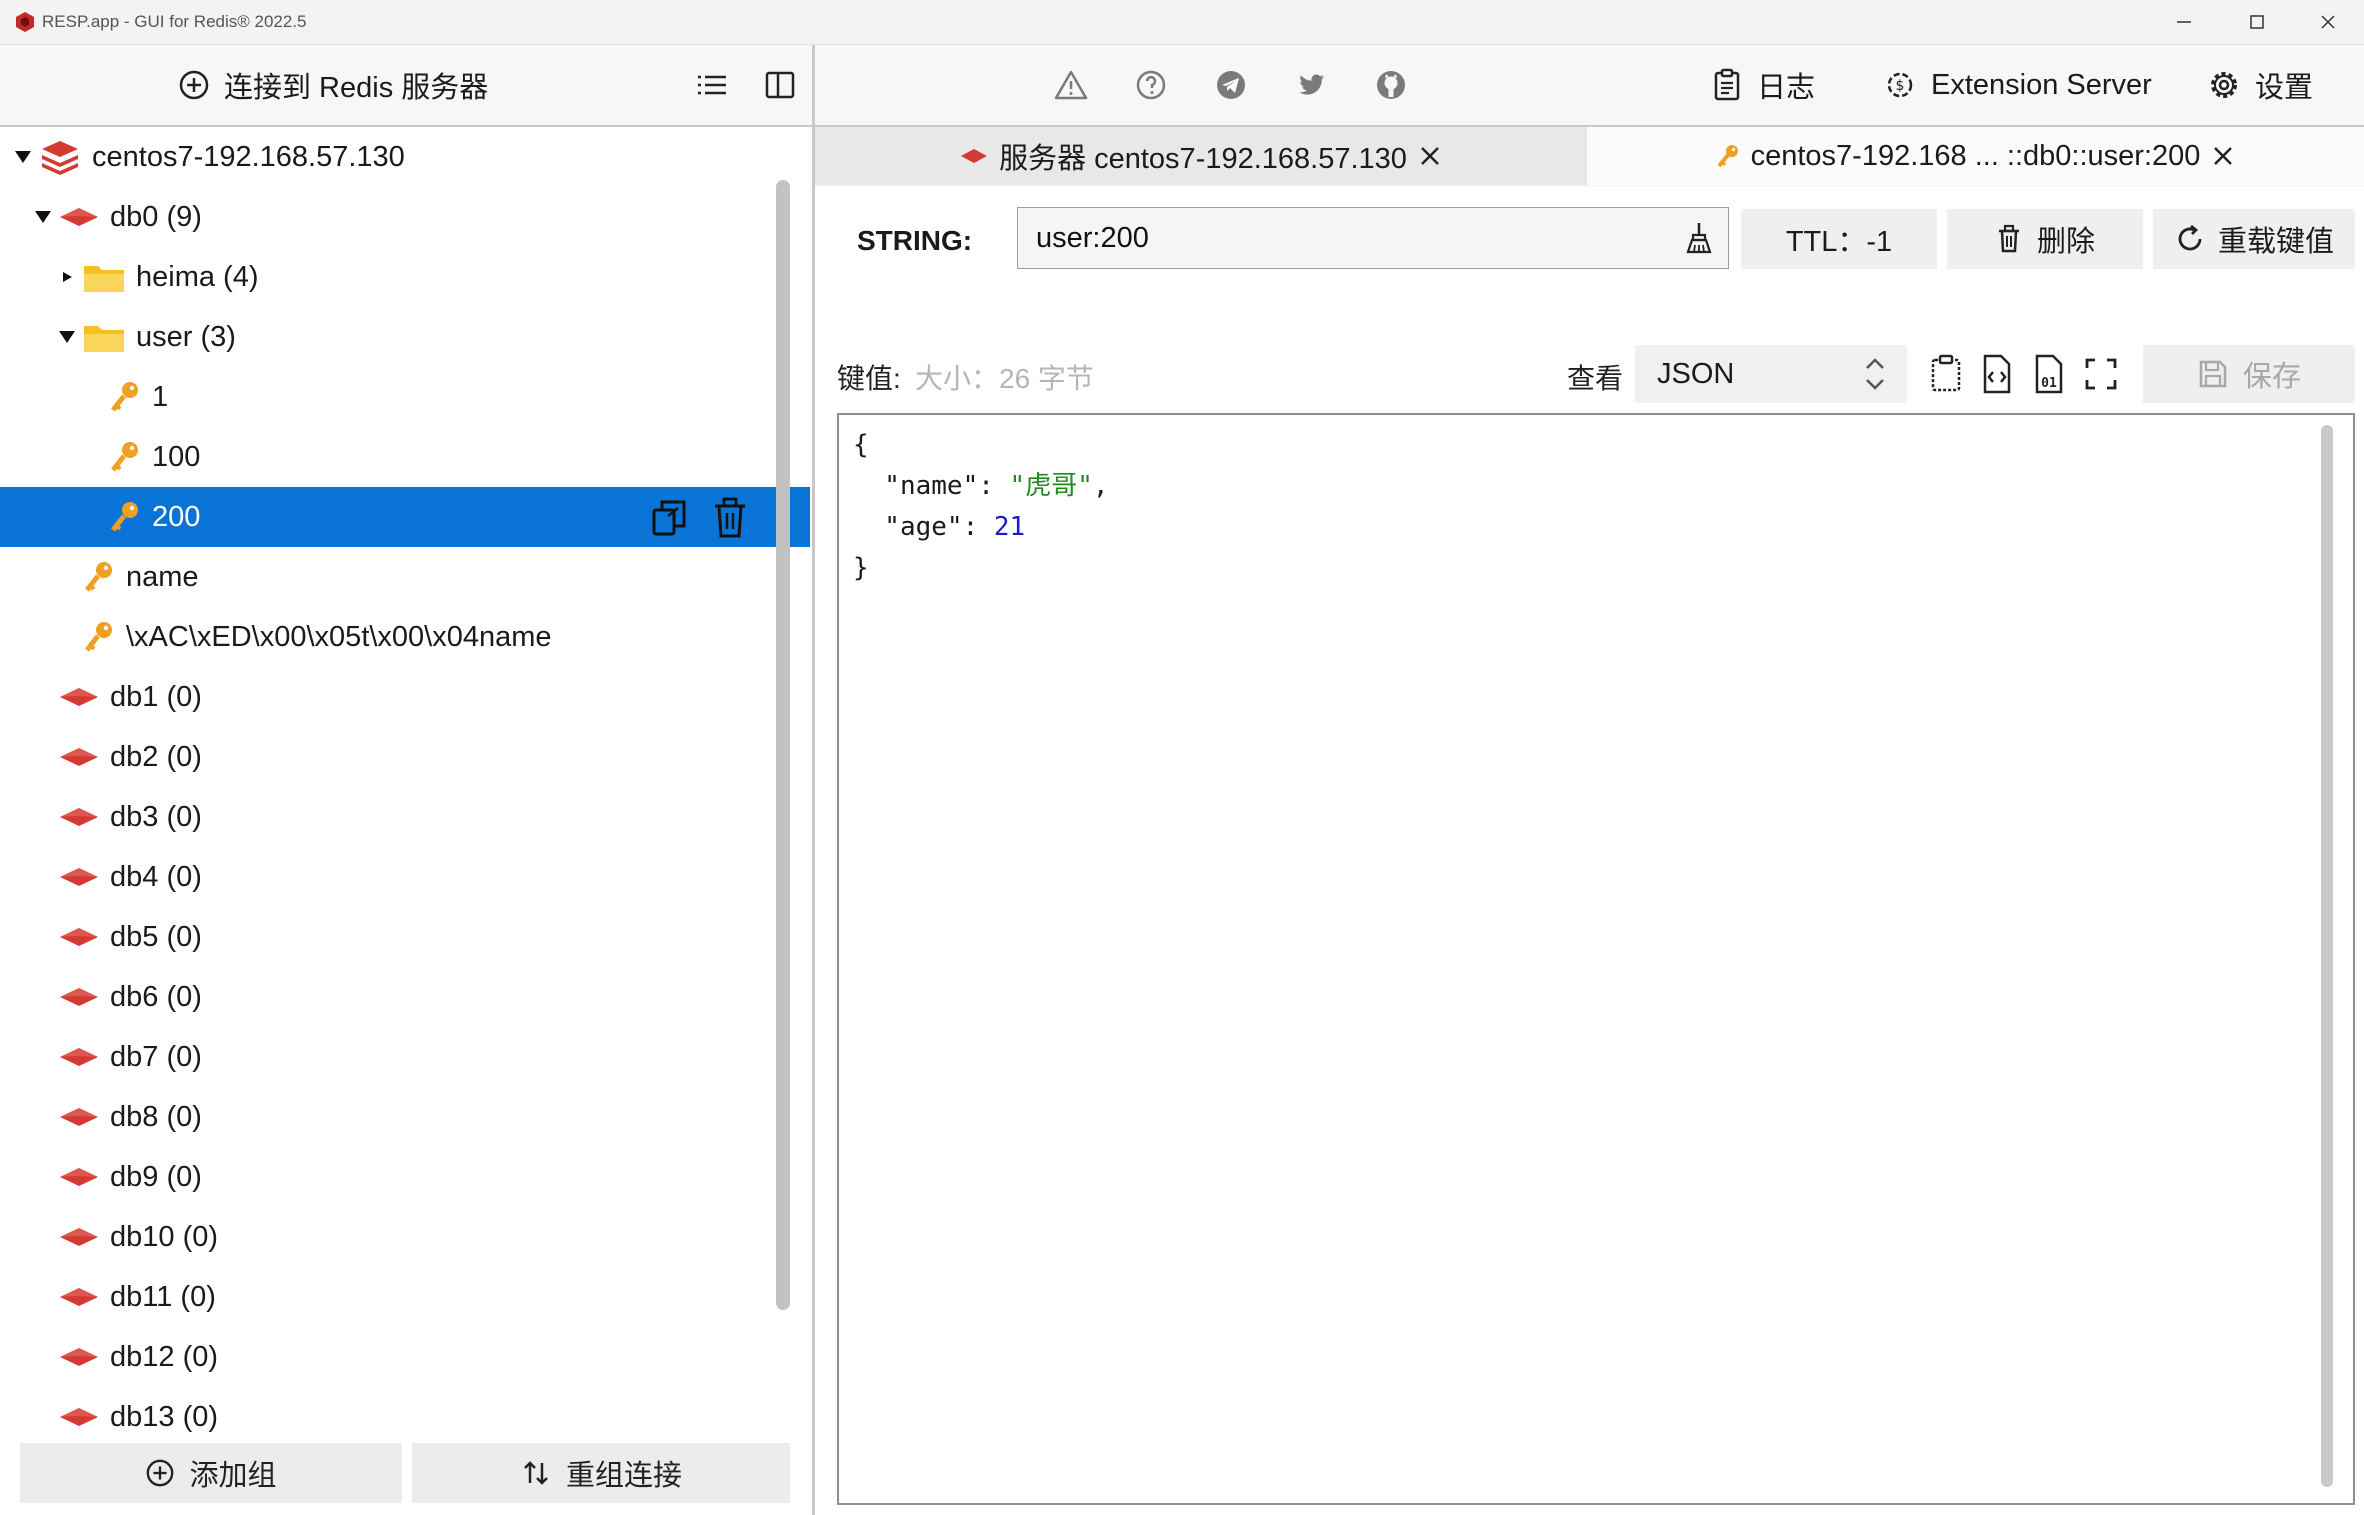 Image resolution: width=2364 pixels, height=1515 pixels. I want to click on tree-item: db10 (0), so click(405, 1237).